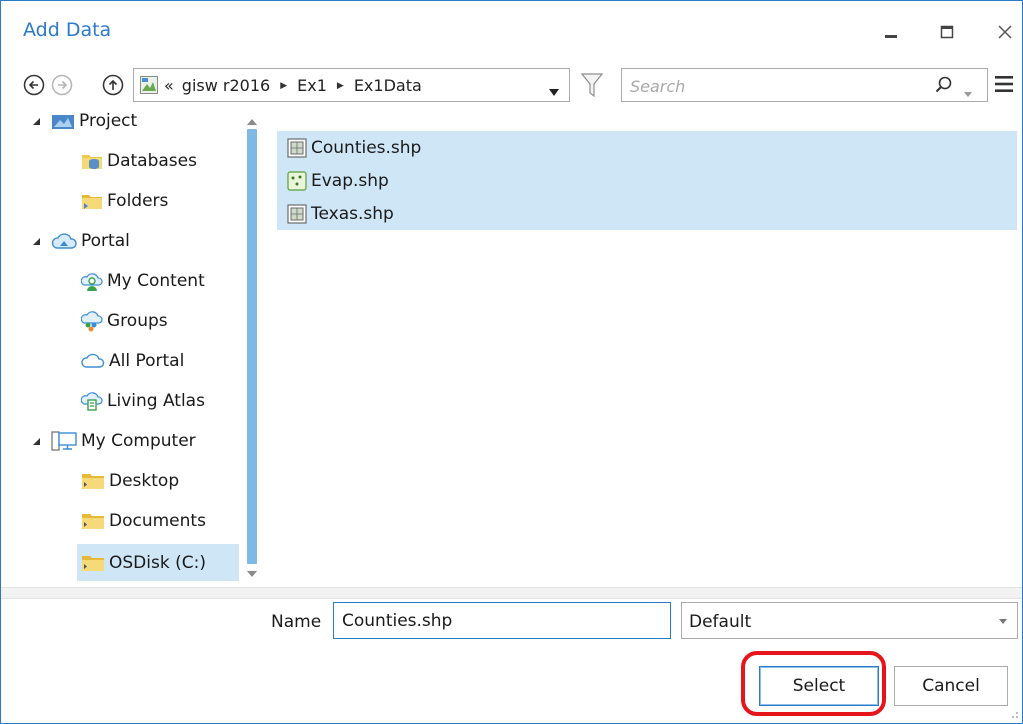 The width and height of the screenshot is (1023, 724). What do you see at coordinates (297, 180) in the screenshot?
I see `point-shapefile-icon` at bounding box center [297, 180].